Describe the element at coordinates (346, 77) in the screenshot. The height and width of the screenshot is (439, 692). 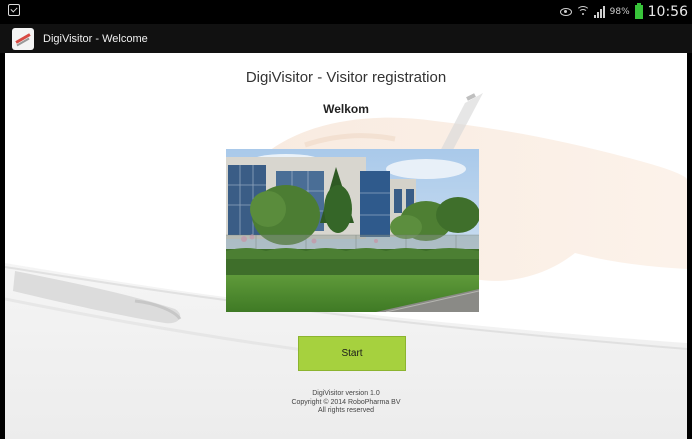
I see `page-title: DigiVisitor - Visitor registration` at that location.